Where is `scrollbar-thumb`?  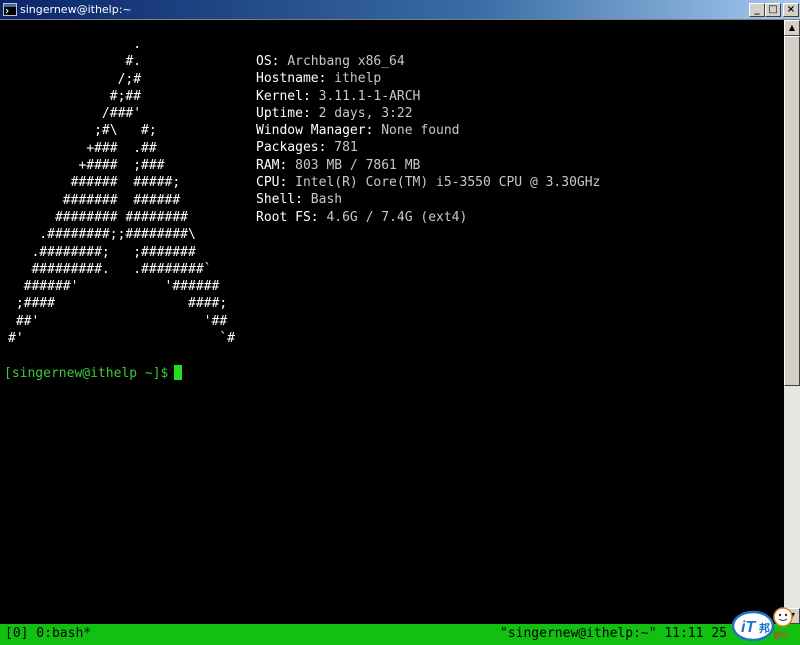
scrollbar-thumb is located at coordinates (792, 211).